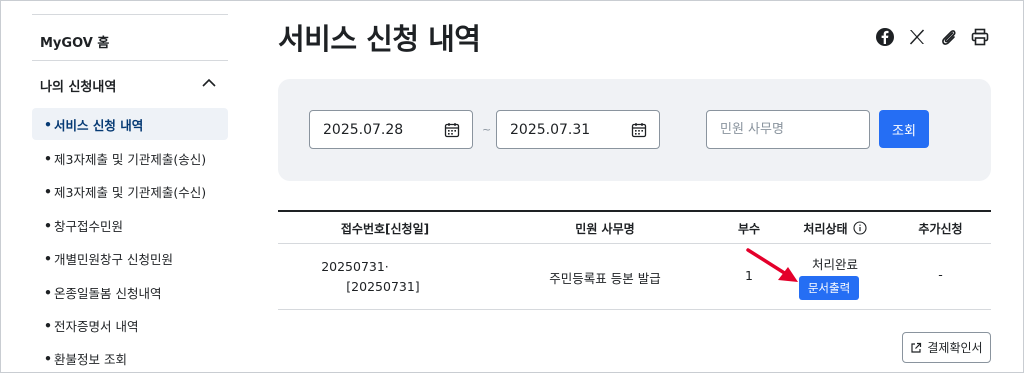 This screenshot has width=1024, height=373. I want to click on table-header: 접수번호[신청일] 민원 사무명 부수 처리상태 추가신청, so click(634, 227).